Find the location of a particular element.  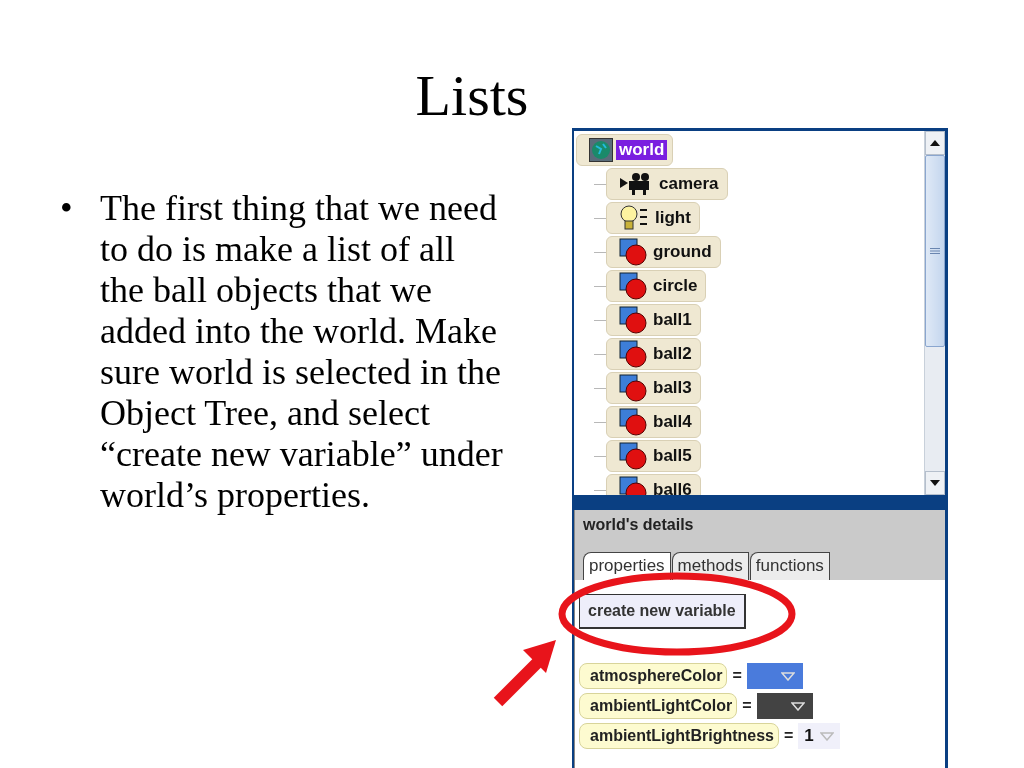

object-tile: ball3 is located at coordinates (653, 388).